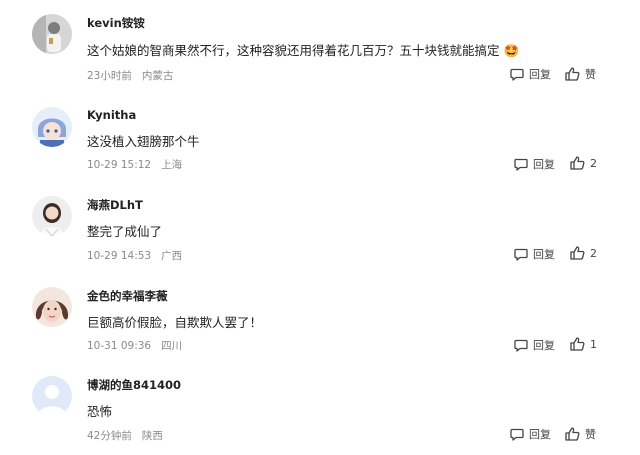 This screenshot has width=640, height=455. I want to click on comment-location: 四川, so click(172, 346).